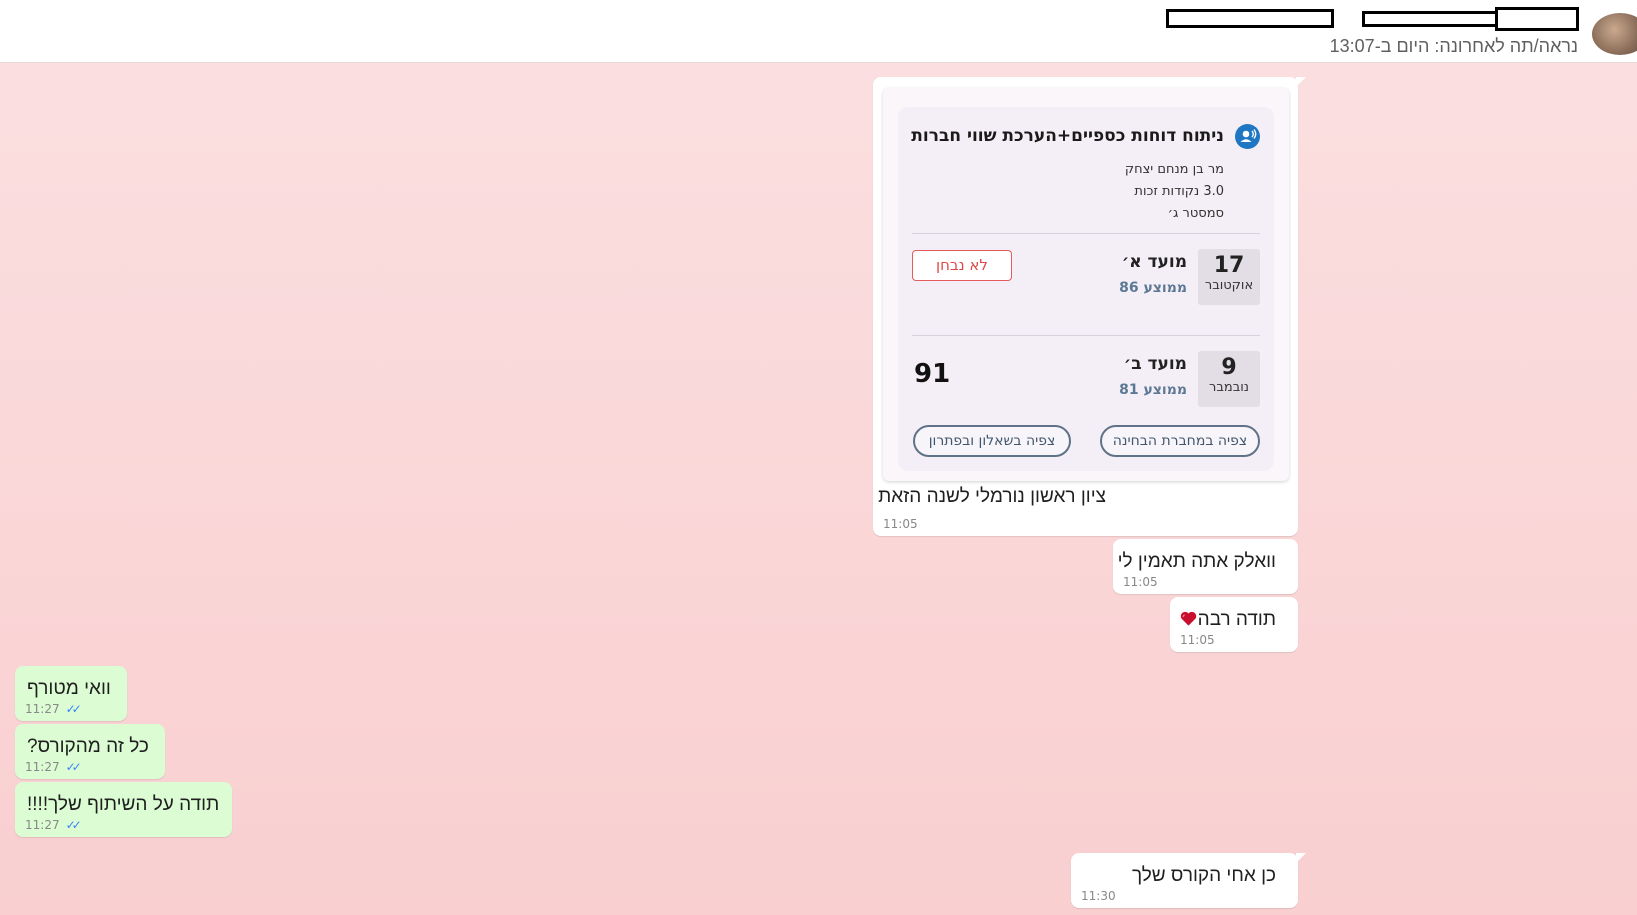 This screenshot has height=915, width=1637. I want to click on chat-header: הס נראה/תה לאחרונה: היום ב-13:07, so click(818, 31).